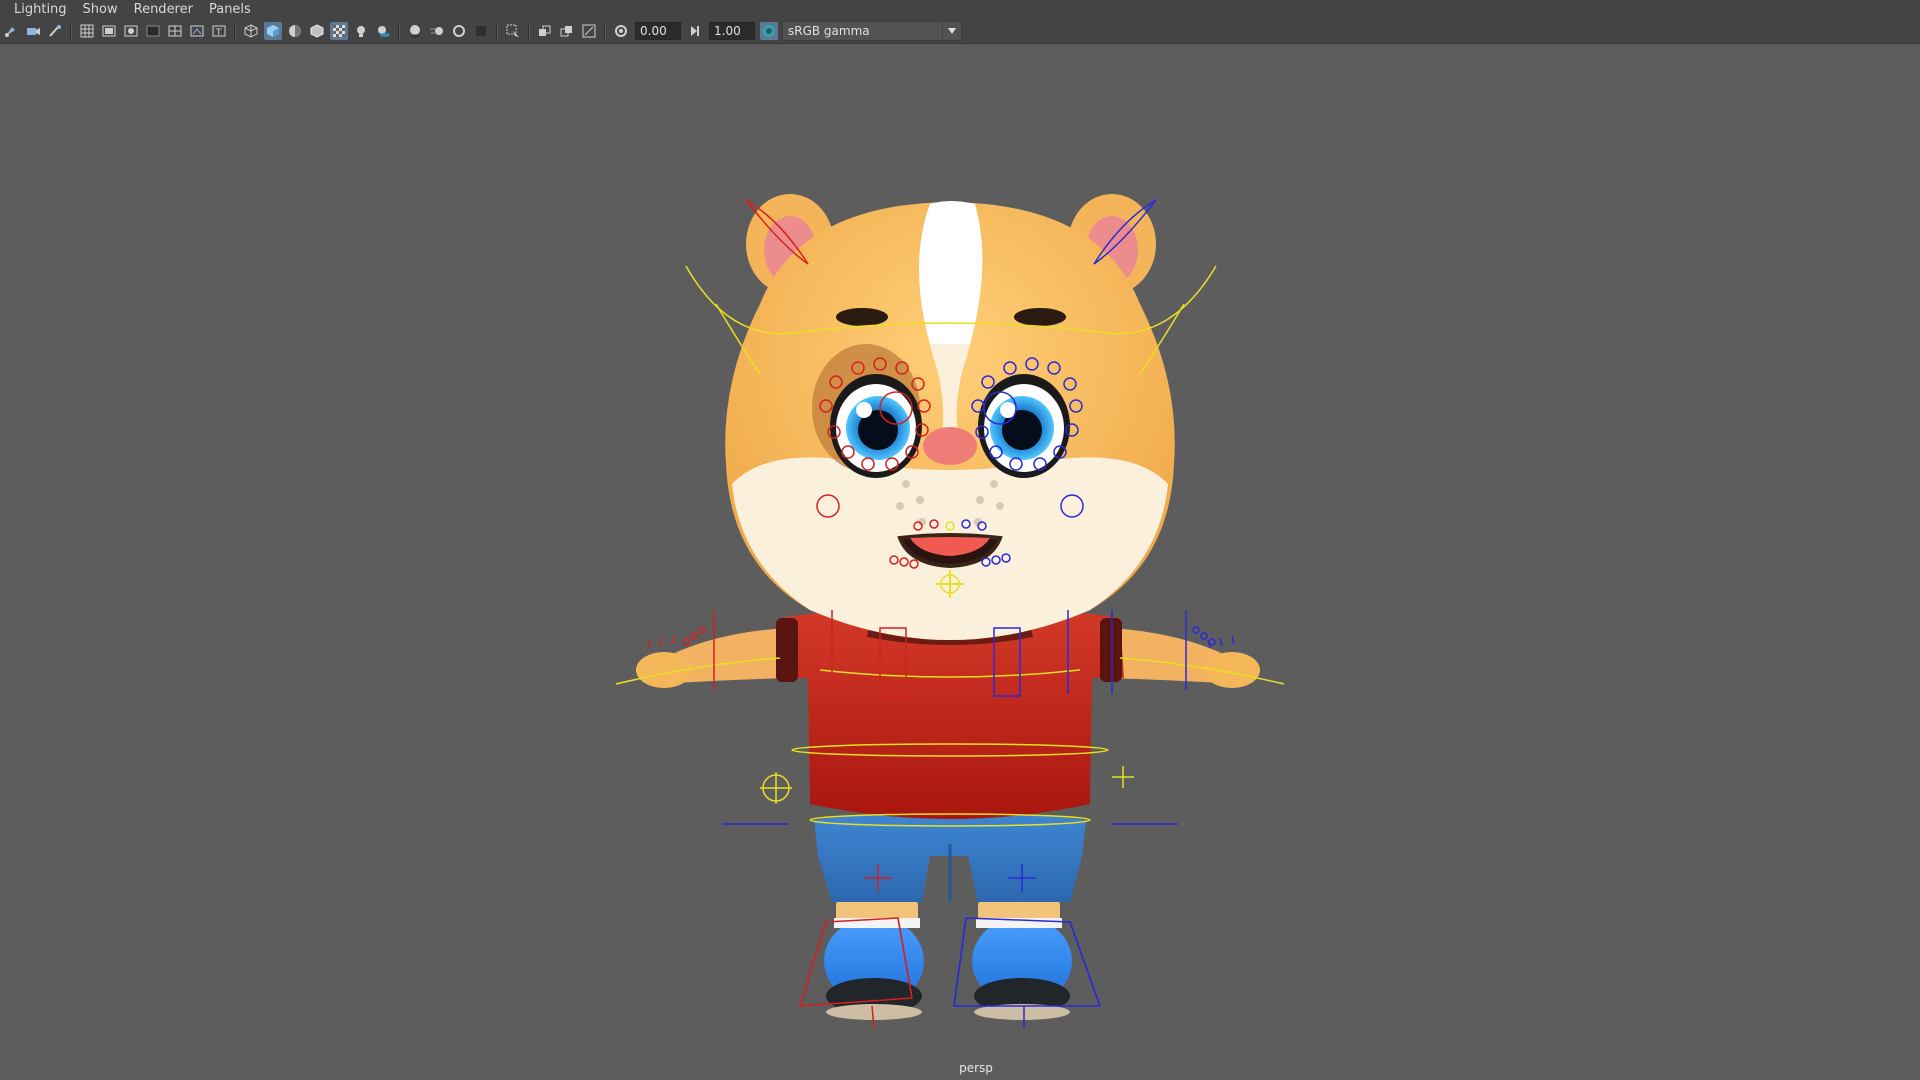 The height and width of the screenshot is (1080, 1920). Describe the element at coordinates (695, 31) in the screenshot. I see `gamma-icon` at that location.